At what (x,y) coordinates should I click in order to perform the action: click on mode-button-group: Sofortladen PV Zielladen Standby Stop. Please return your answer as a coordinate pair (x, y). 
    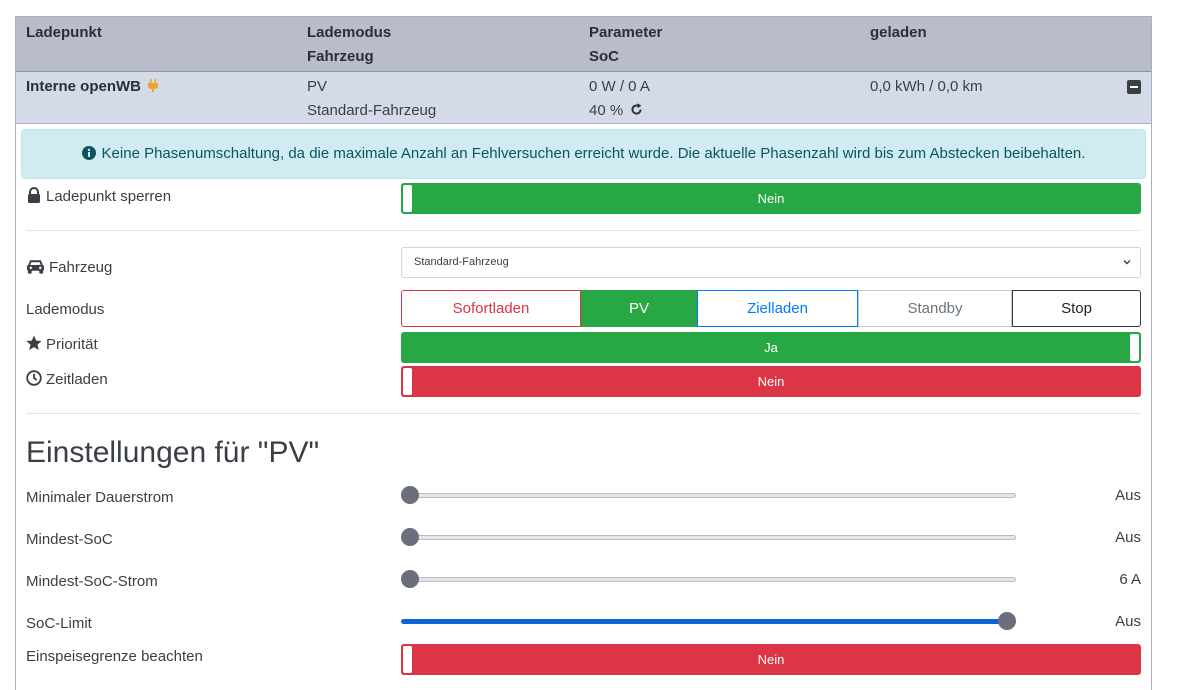
    Looking at the image, I should click on (771, 308).